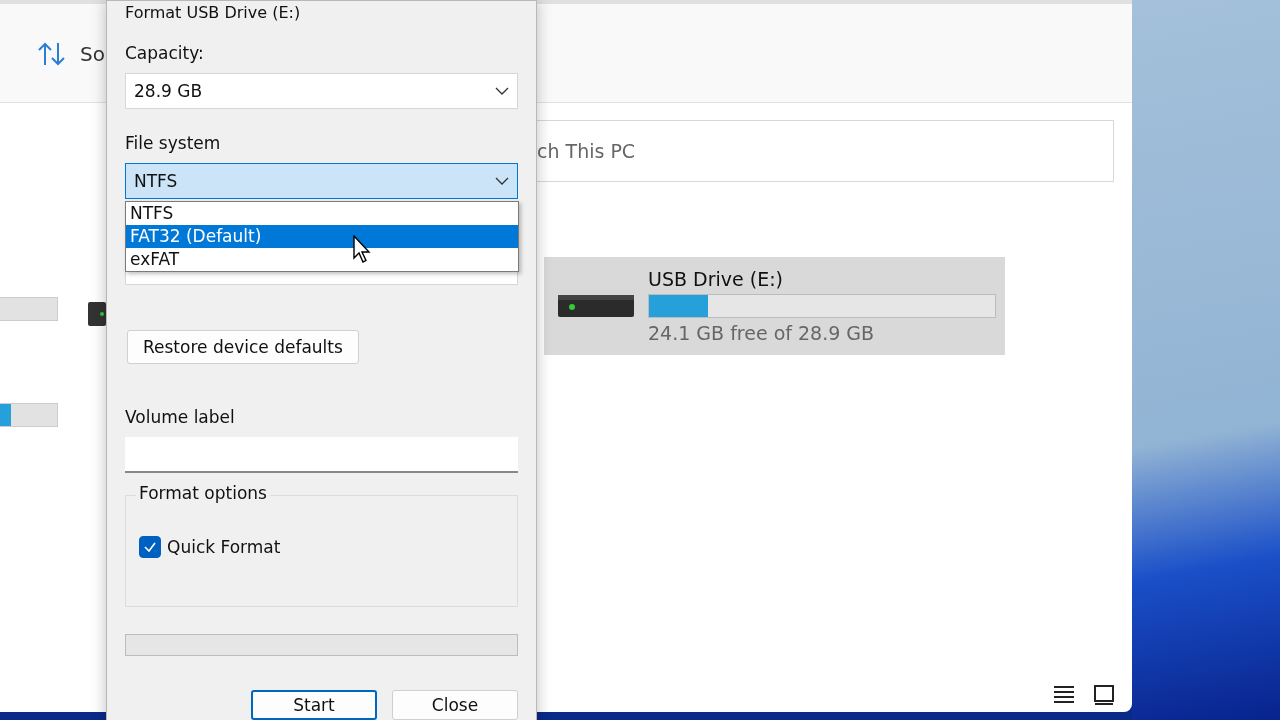  Describe the element at coordinates (455, 705) in the screenshot. I see `dialog-button: Close` at that location.